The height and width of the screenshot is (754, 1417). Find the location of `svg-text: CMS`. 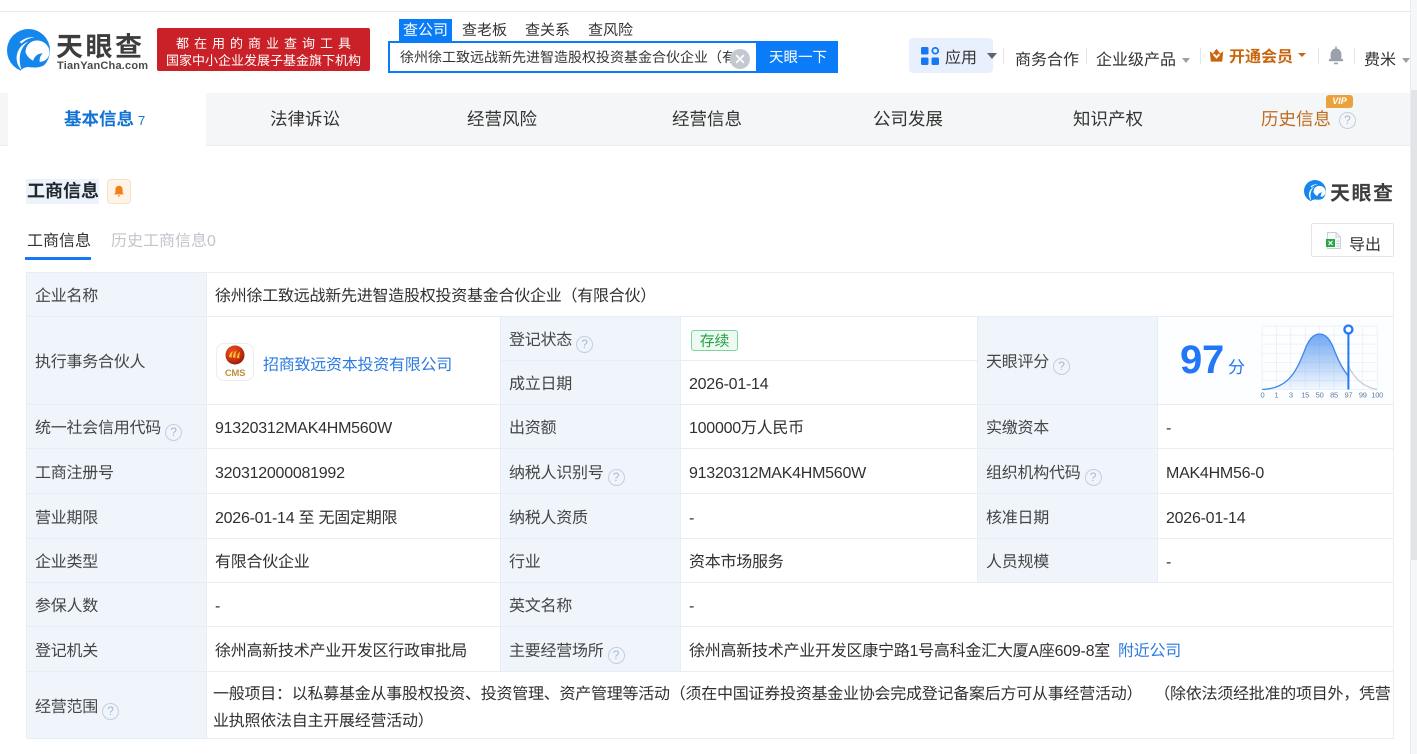

svg-text: CMS is located at coordinates (235, 373).